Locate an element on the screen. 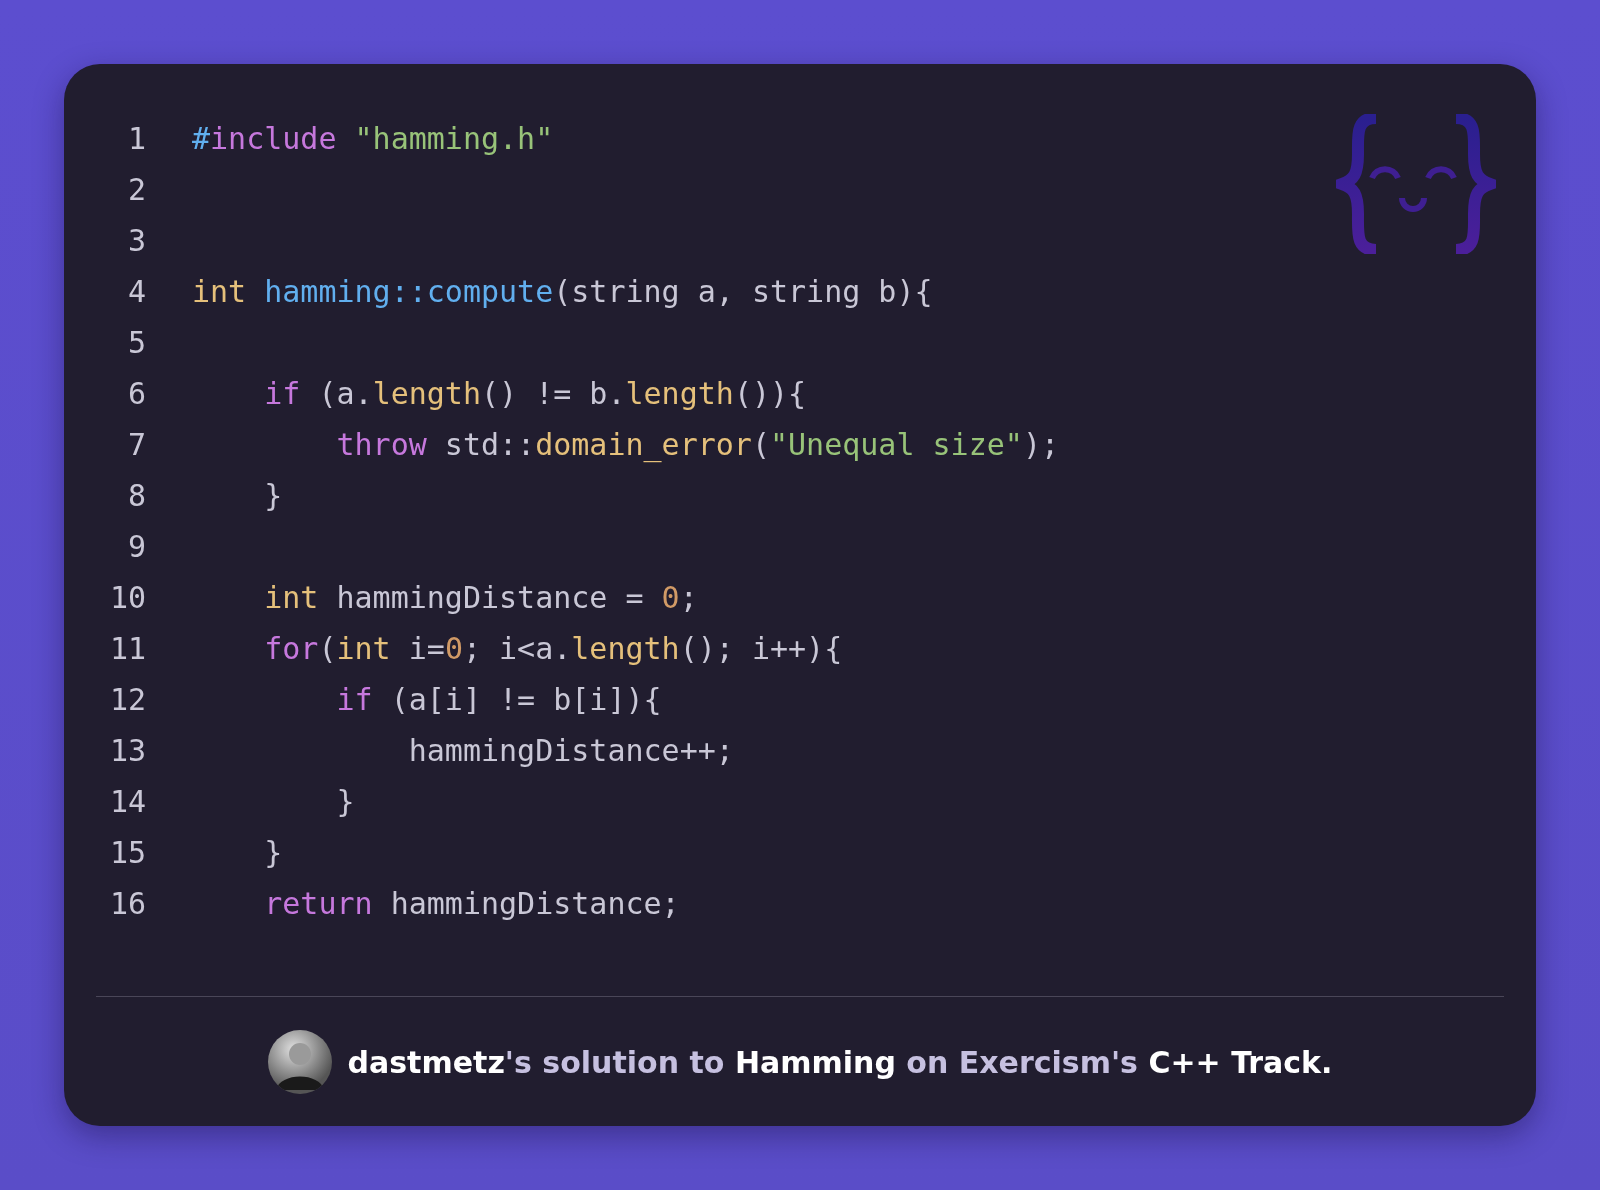 Image resolution: width=1600 pixels, height=1190 pixels. line-number: 11 is located at coordinates (127, 648).